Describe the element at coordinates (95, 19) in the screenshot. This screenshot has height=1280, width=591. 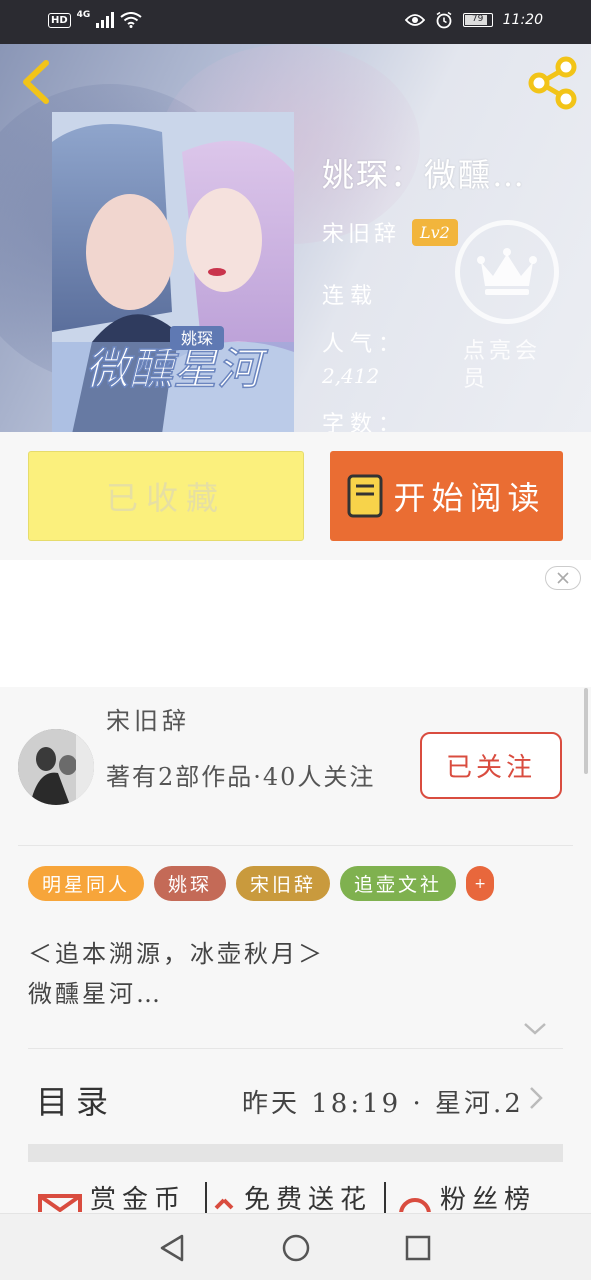
I see `status-left: HD 4G` at that location.